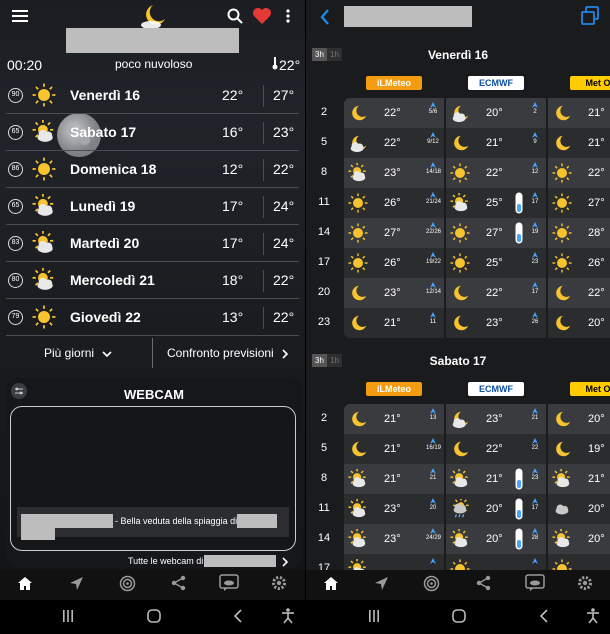 The image size is (610, 634). Describe the element at coordinates (535, 318) in the screenshot. I see `wind-indicator: 26` at that location.